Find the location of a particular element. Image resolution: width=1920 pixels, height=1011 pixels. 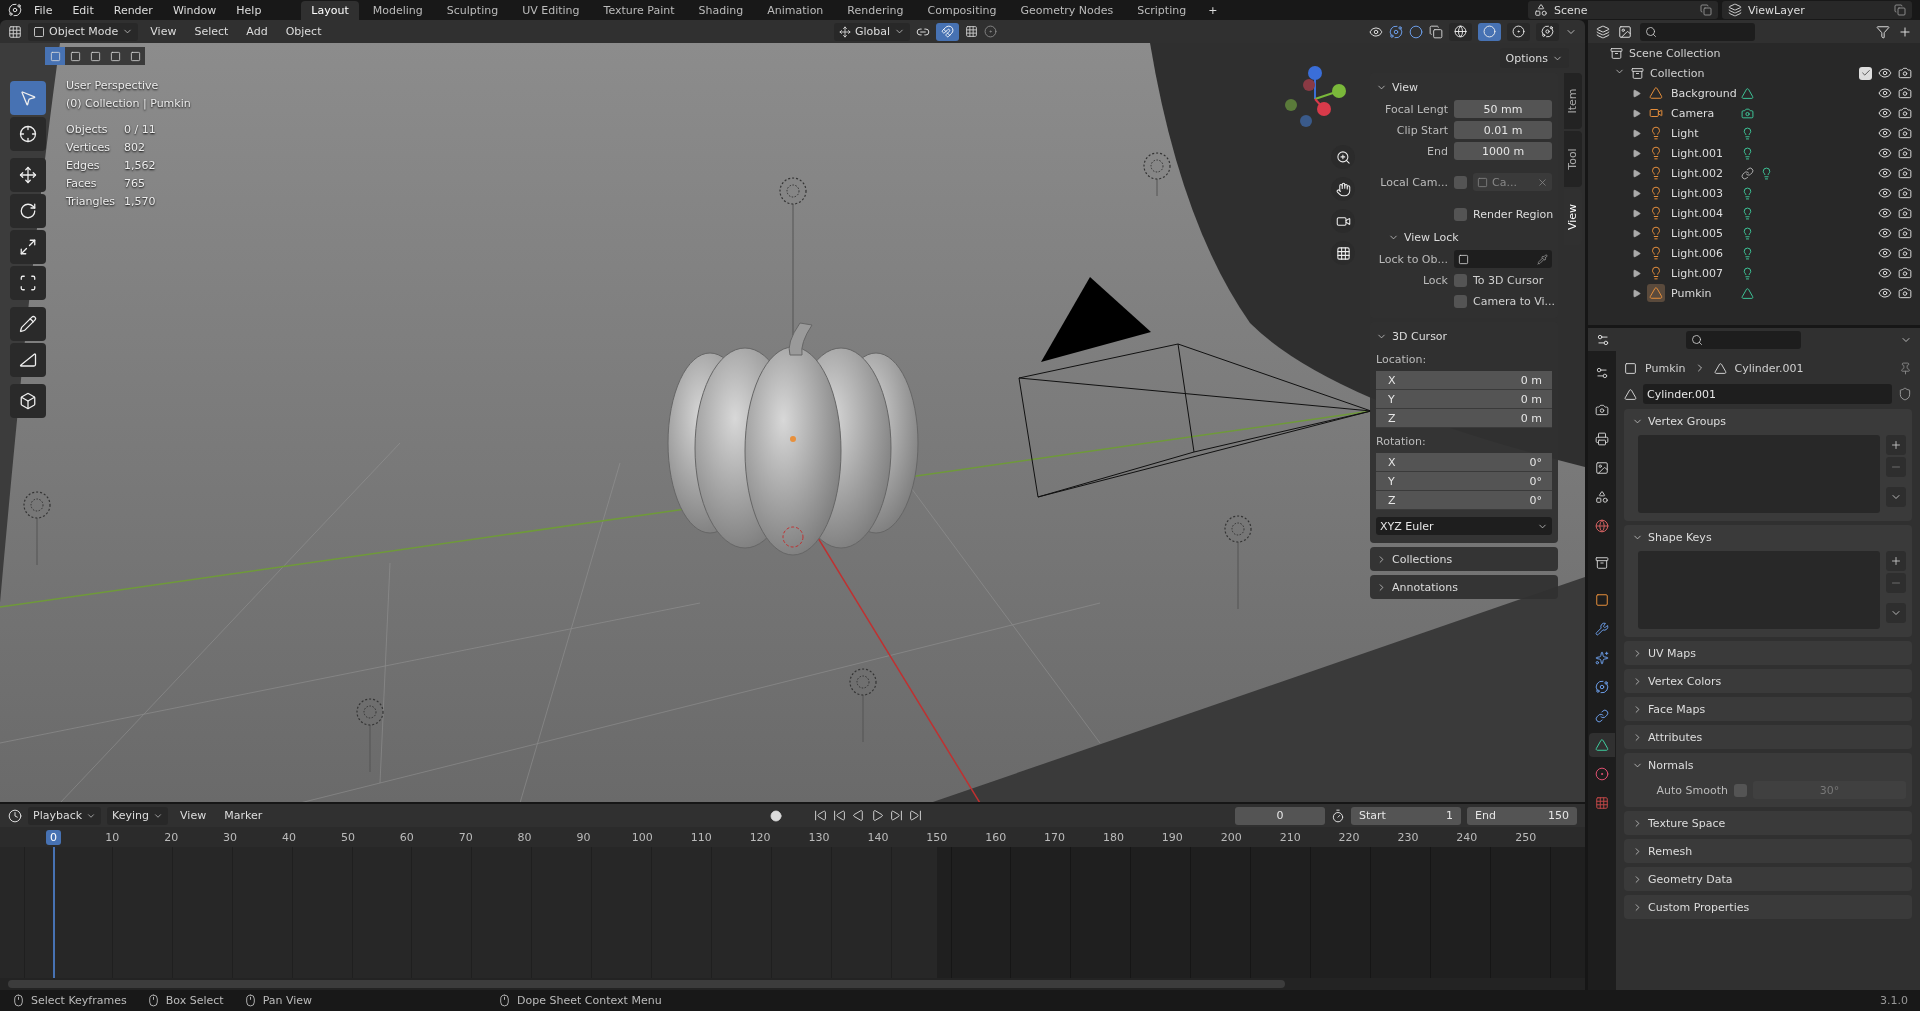

menu-item: Window is located at coordinates (194, 10).